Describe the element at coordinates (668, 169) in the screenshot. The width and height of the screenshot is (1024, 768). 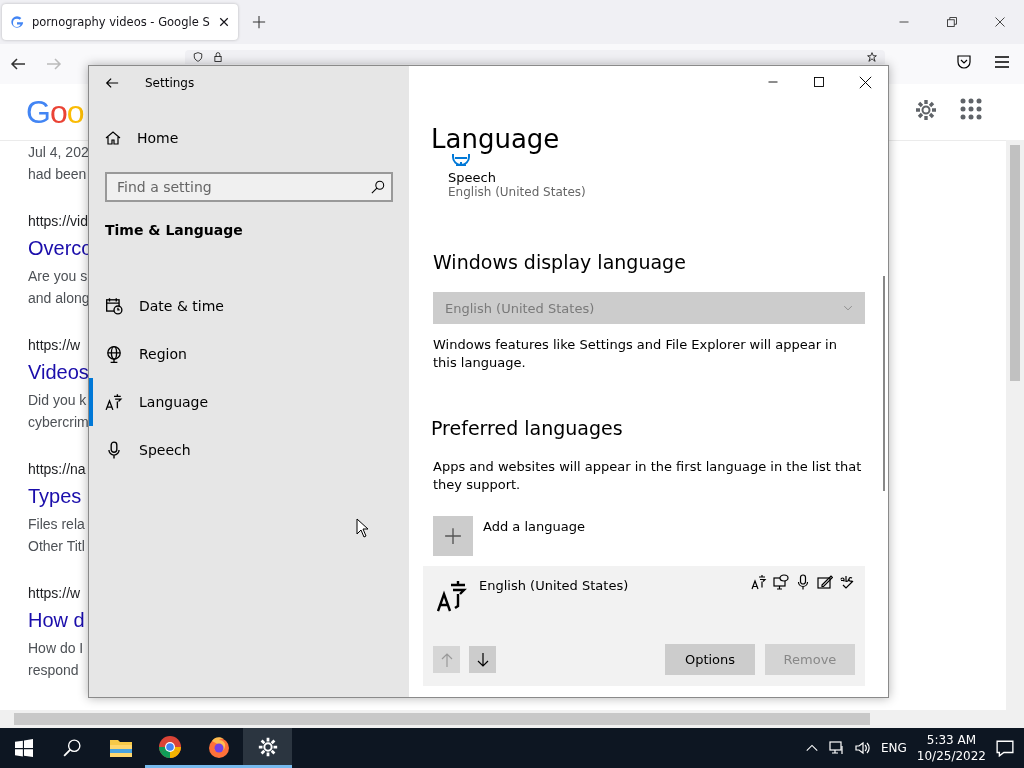
I see `speech-label: Speech` at that location.